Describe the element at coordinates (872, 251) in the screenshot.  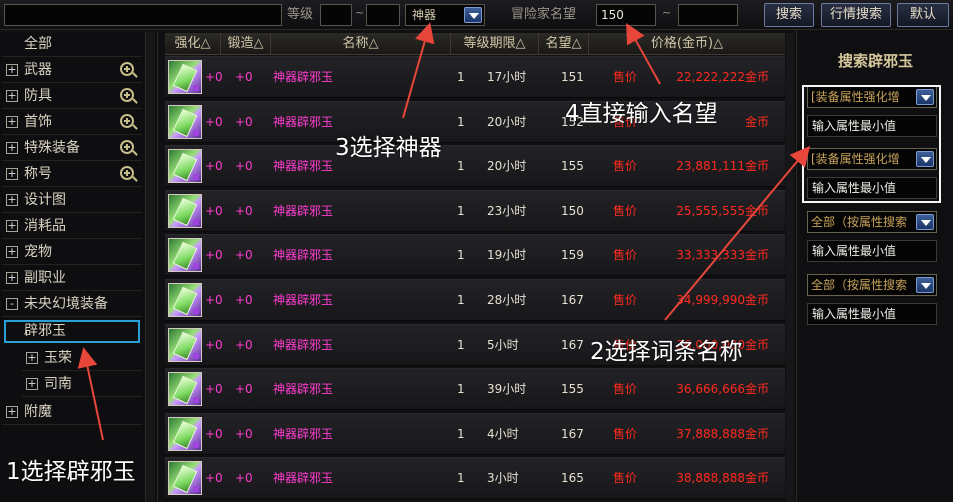
I see `attribute-min-input-3: 输入属性最小值` at that location.